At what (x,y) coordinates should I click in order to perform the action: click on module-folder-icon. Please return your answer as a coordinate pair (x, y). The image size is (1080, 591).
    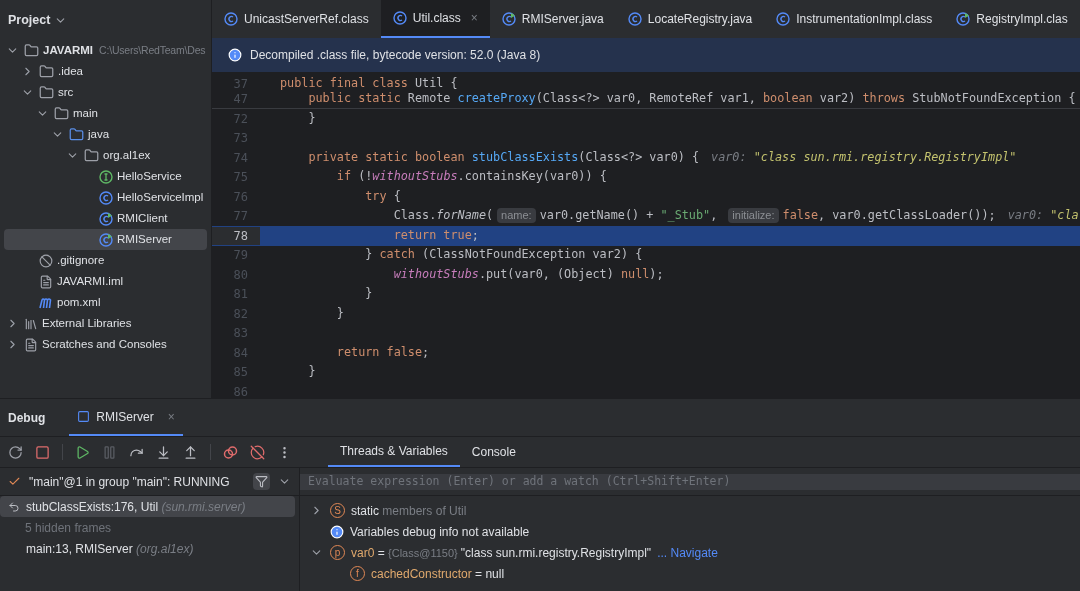
    Looking at the image, I should click on (31, 50).